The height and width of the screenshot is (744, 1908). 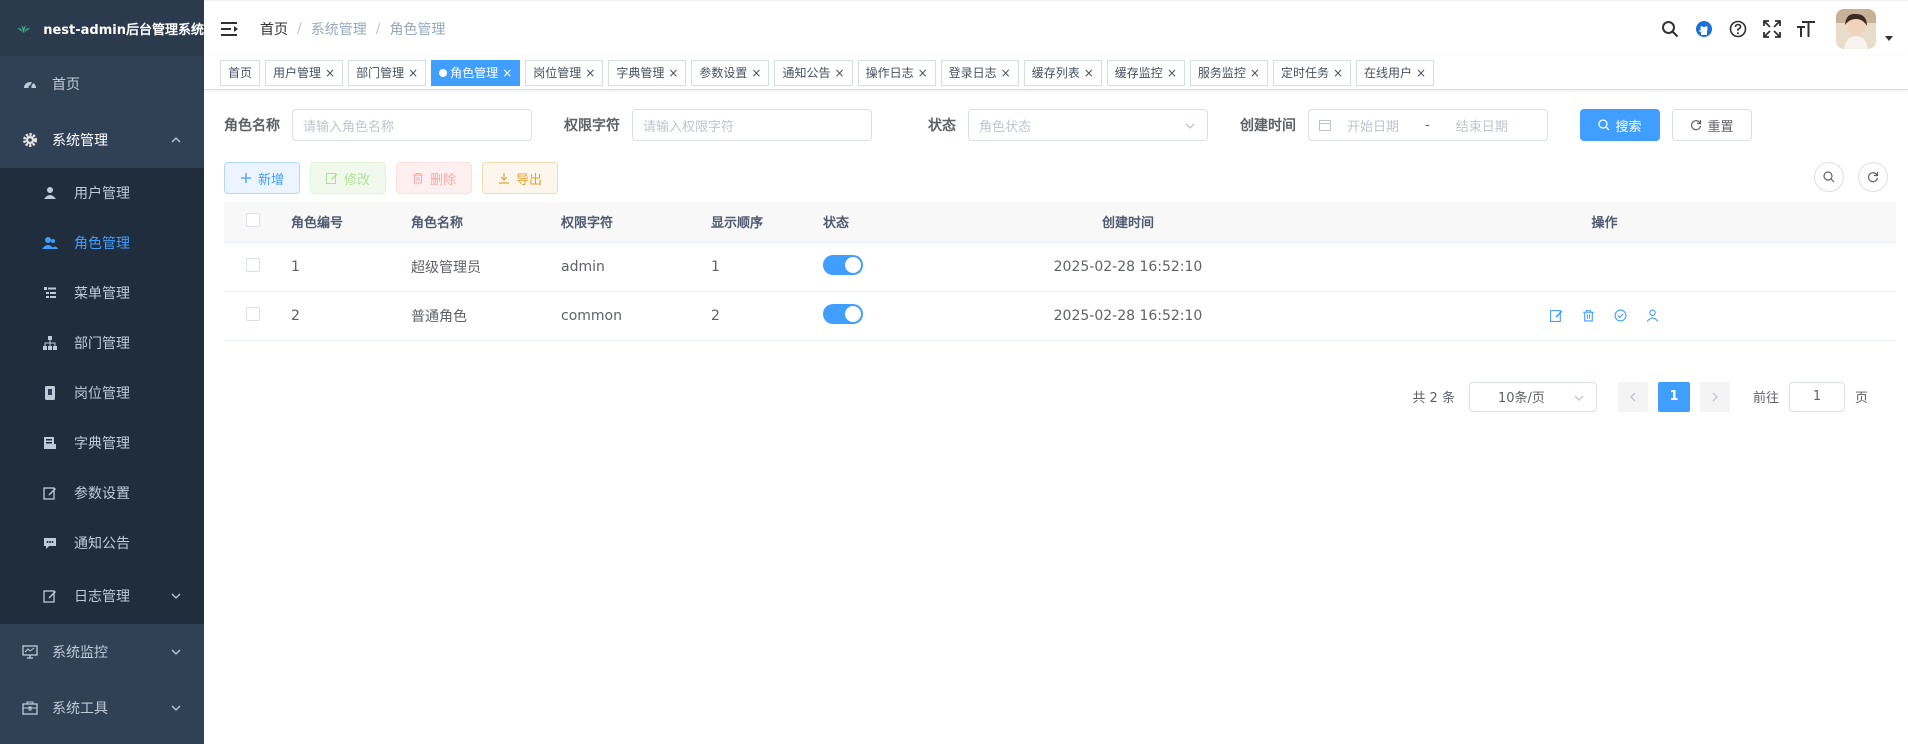 What do you see at coordinates (274, 29) in the screenshot?
I see `breadcrumb-home: 首页` at bounding box center [274, 29].